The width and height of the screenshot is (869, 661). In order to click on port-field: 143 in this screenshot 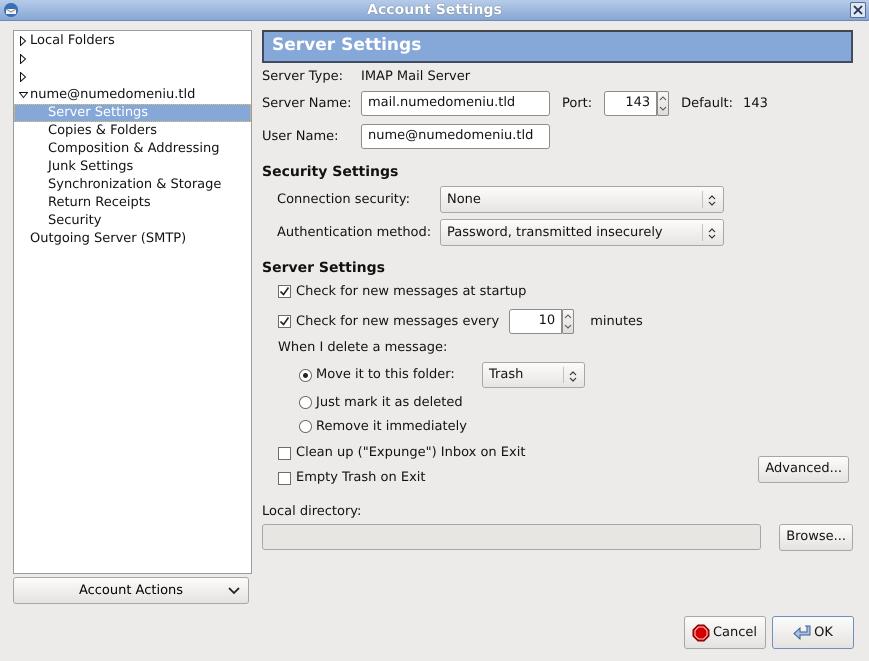, I will do `click(631, 103)`.